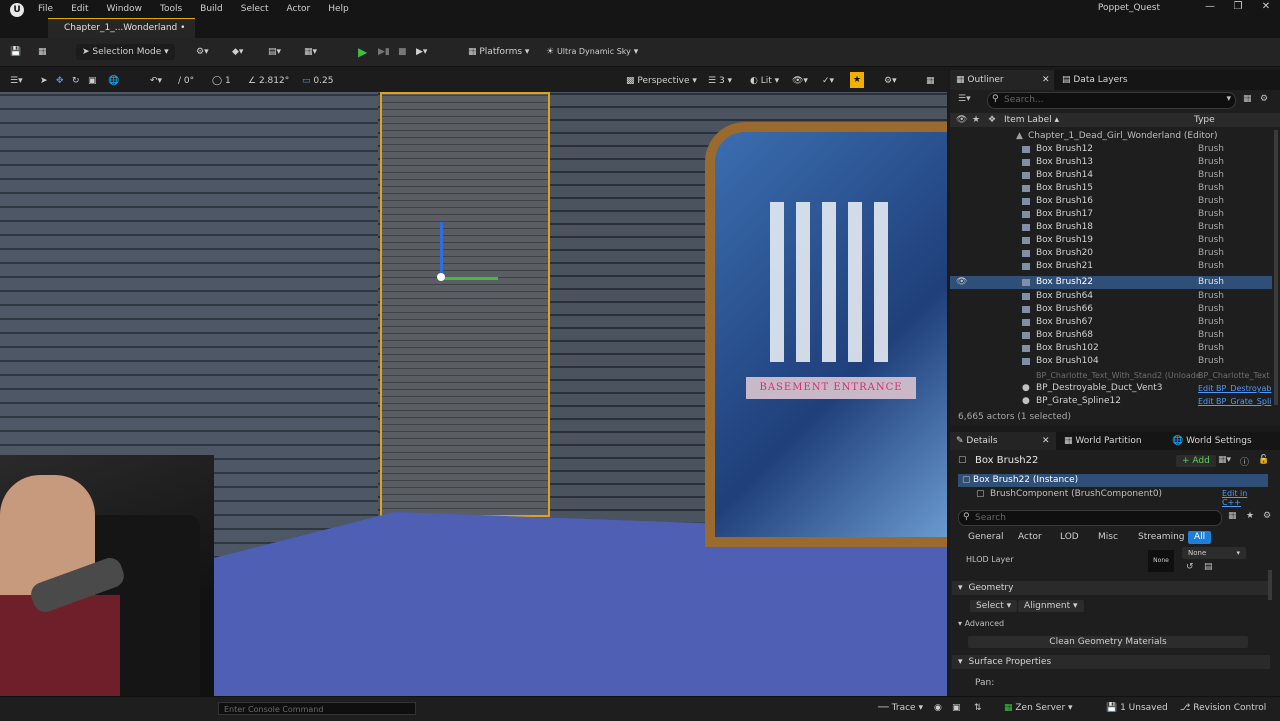 This screenshot has height=721, width=1280. I want to click on stop-icon: ■, so click(402, 52).